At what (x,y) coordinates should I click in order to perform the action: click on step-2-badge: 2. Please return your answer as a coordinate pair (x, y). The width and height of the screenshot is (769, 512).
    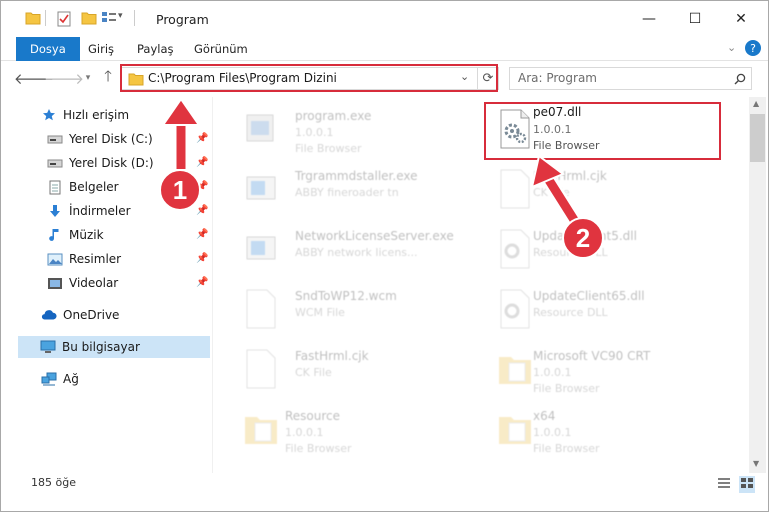
    Looking at the image, I should click on (583, 238).